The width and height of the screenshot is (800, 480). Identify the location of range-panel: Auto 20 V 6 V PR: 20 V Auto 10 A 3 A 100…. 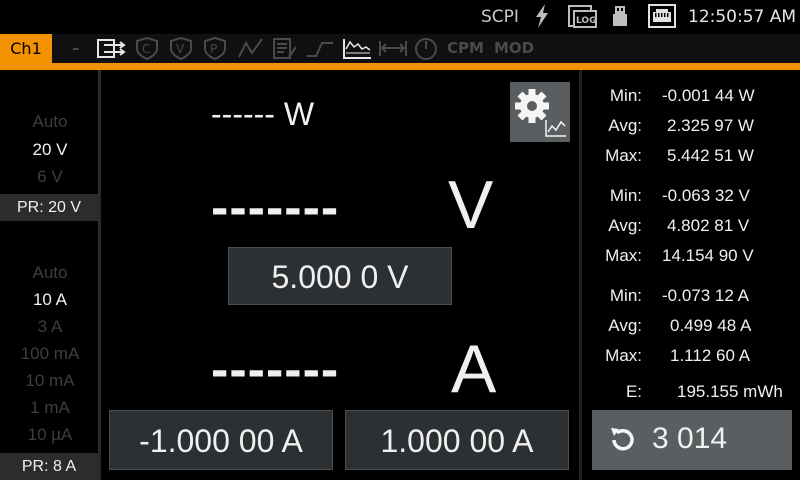
(50, 275).